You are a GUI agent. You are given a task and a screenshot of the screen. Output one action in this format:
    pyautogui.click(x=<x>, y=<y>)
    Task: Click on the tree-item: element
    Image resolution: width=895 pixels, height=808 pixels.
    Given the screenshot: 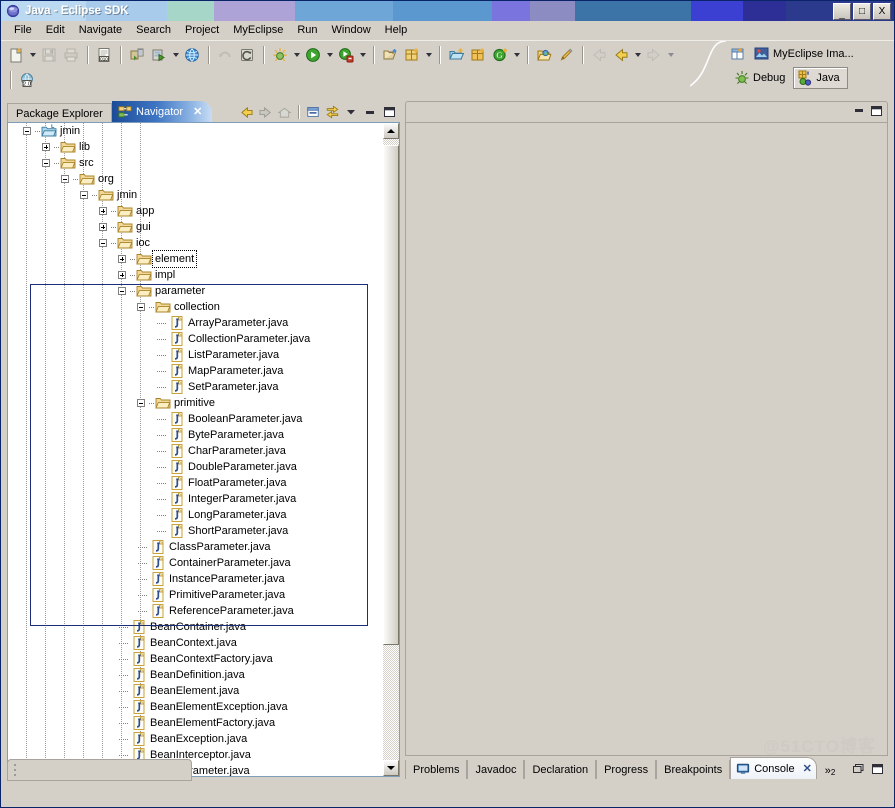 What is the action you would take?
    pyautogui.click(x=203, y=259)
    